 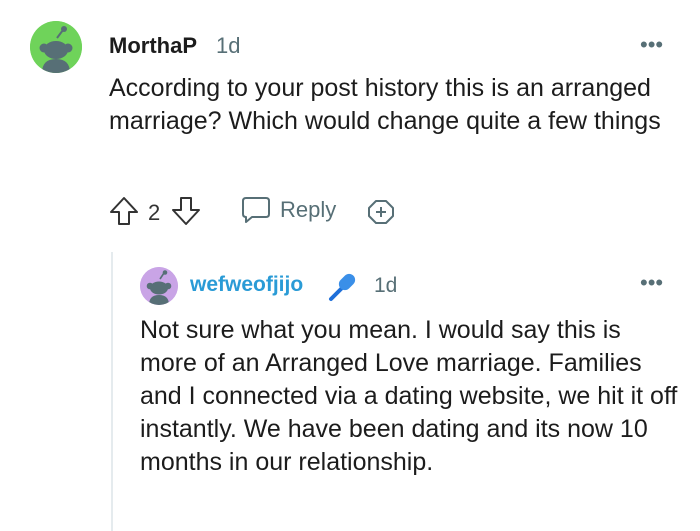 What do you see at coordinates (386, 285) in the screenshot?
I see `reply-timestamp: 1d` at bounding box center [386, 285].